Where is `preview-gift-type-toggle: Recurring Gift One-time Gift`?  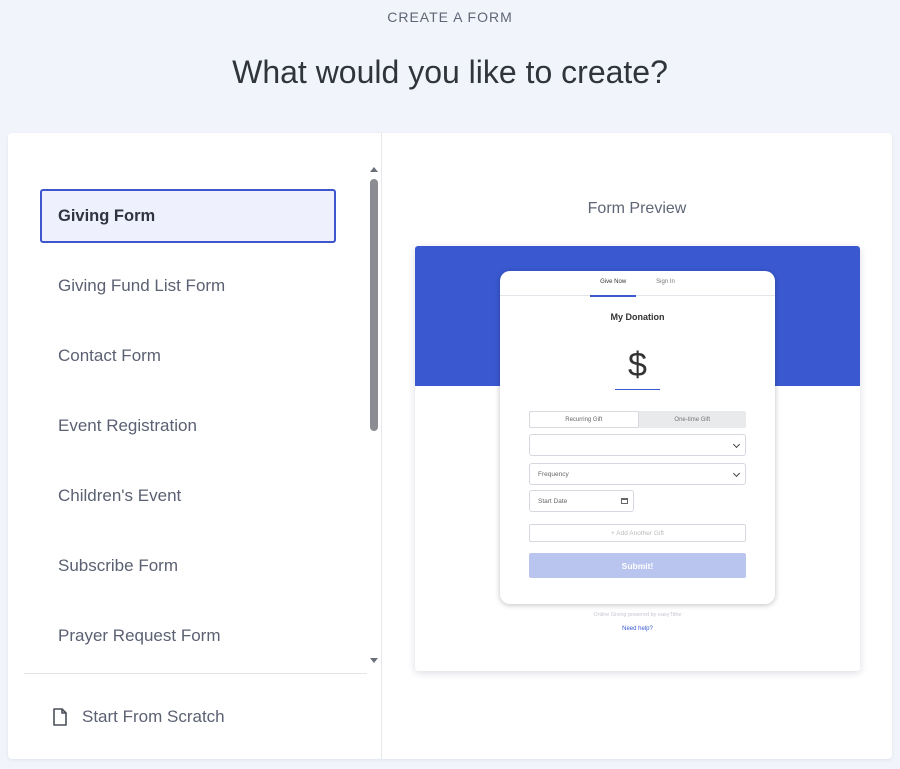 preview-gift-type-toggle: Recurring Gift One-time Gift is located at coordinates (637, 419).